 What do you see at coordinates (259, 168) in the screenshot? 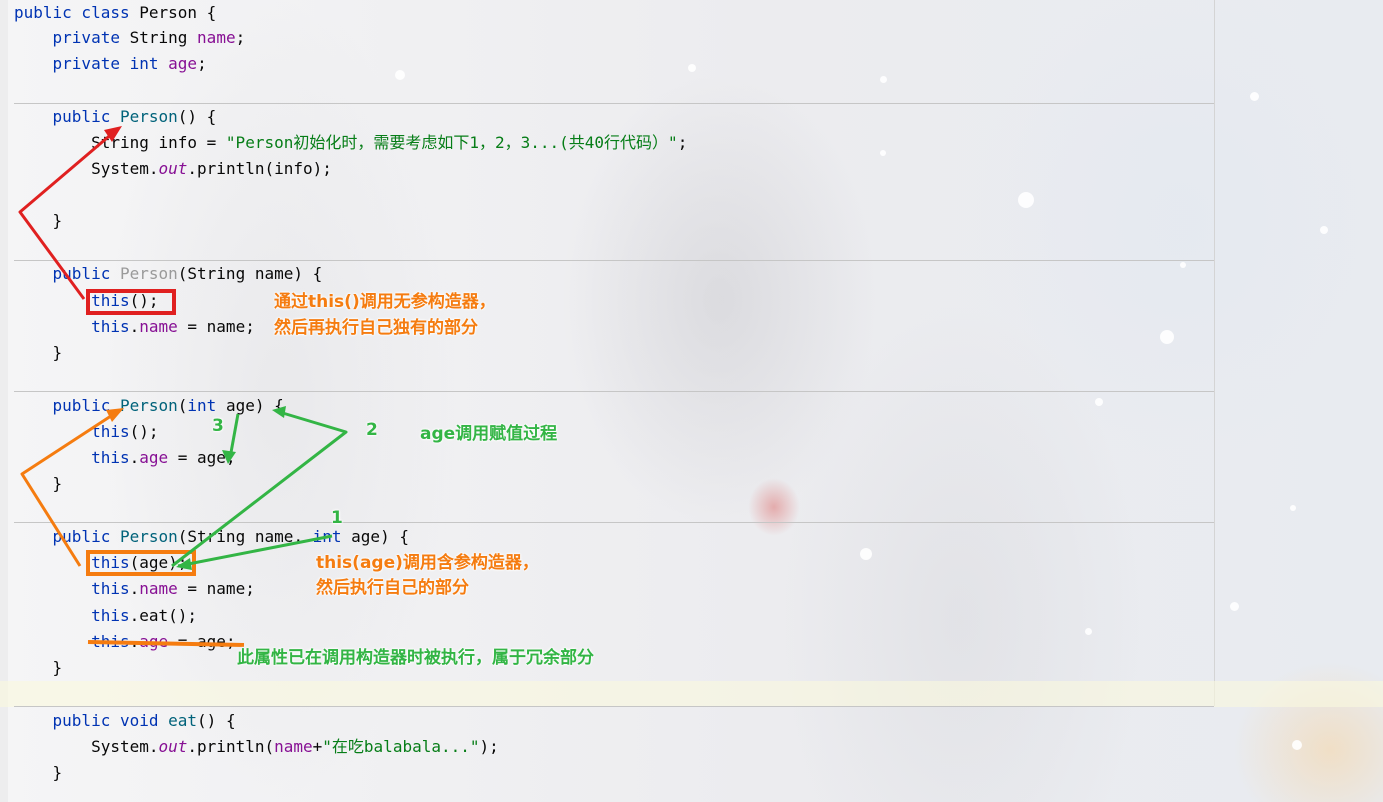
I see `code-text: .println(info);` at bounding box center [259, 168].